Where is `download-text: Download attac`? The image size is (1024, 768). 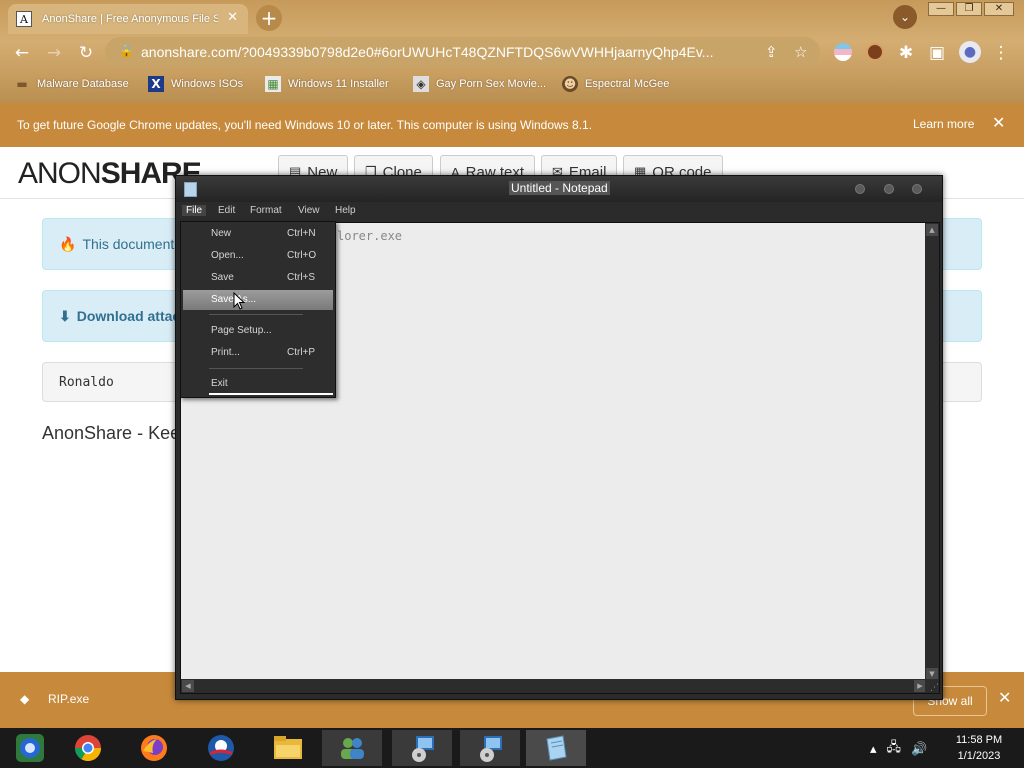 download-text: Download attac is located at coordinates (128, 316).